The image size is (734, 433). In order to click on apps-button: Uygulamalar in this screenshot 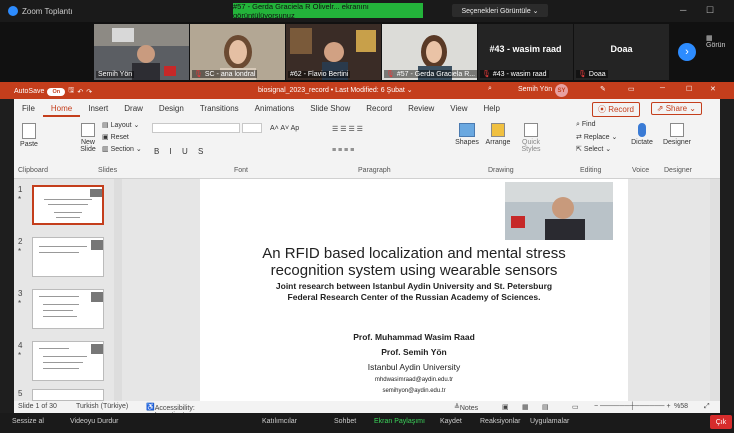, I will do `click(549, 421)`.